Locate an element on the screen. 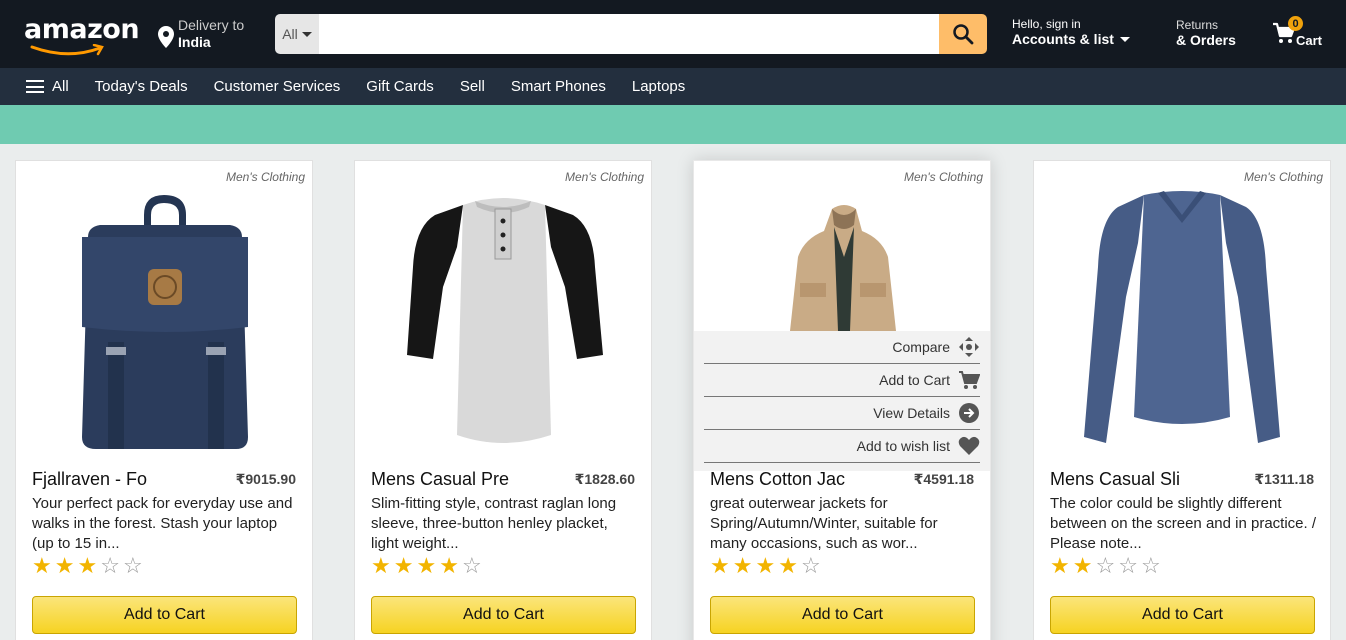 The width and height of the screenshot is (1346, 640). compare-action: Compare is located at coordinates (842, 347).